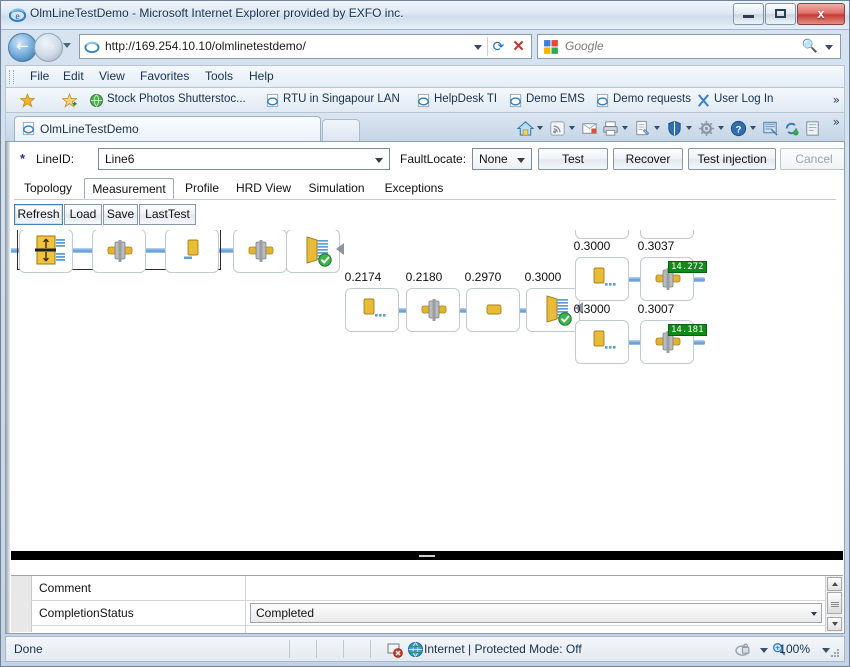 This screenshot has height=667, width=850. Describe the element at coordinates (518, 47) in the screenshot. I see `stop-icon: ✕` at that location.